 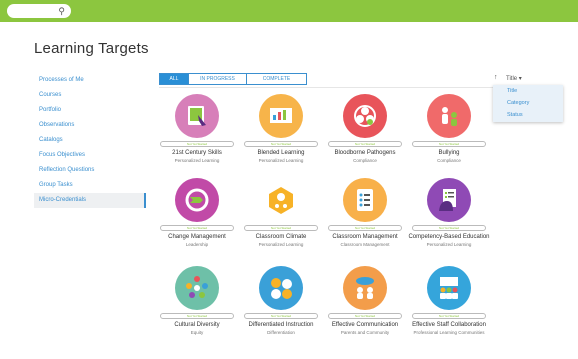 What do you see at coordinates (281, 288) in the screenshot?
I see `heads-icon` at bounding box center [281, 288].